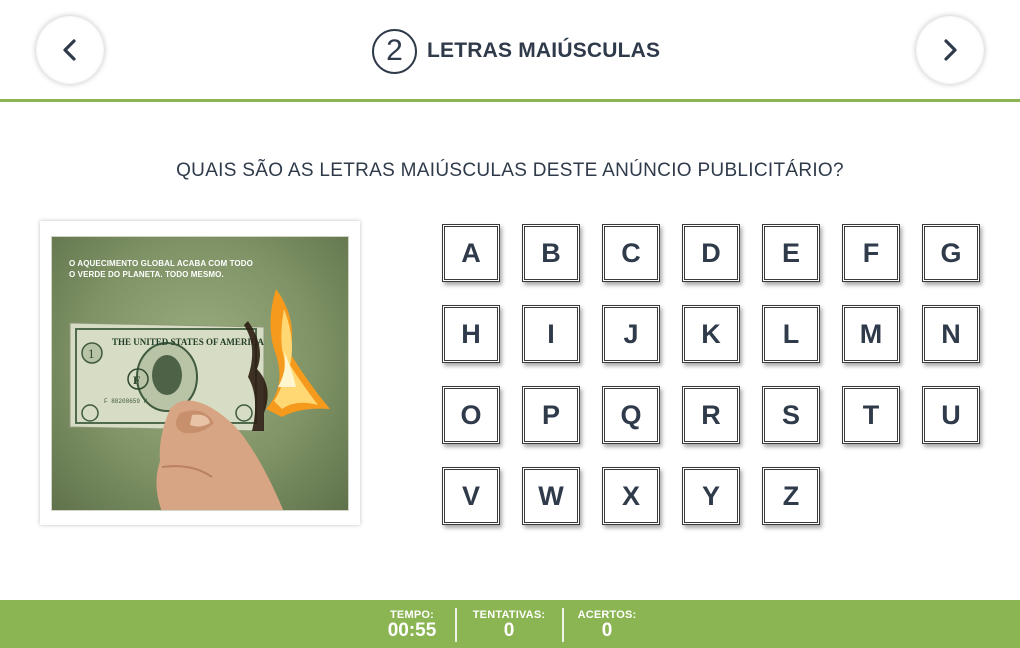 Image resolution: width=1020 pixels, height=648 pixels. What do you see at coordinates (126, 401) in the screenshot?
I see `banknote-serial: F 88208659 H` at bounding box center [126, 401].